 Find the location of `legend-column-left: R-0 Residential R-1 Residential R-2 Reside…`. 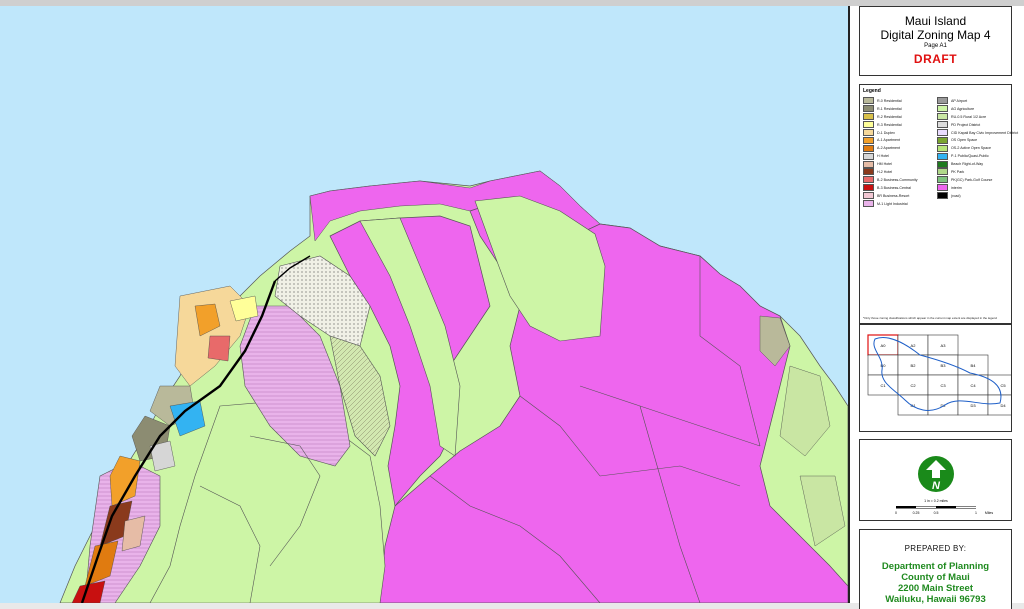

legend-column-left: R-0 Residential R-1 Residential R-2 Reside… is located at coordinates (890, 152).